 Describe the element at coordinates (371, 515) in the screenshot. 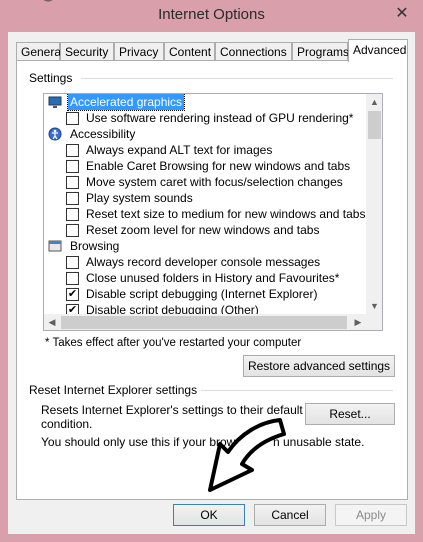

I see `apply-button: Apply` at that location.